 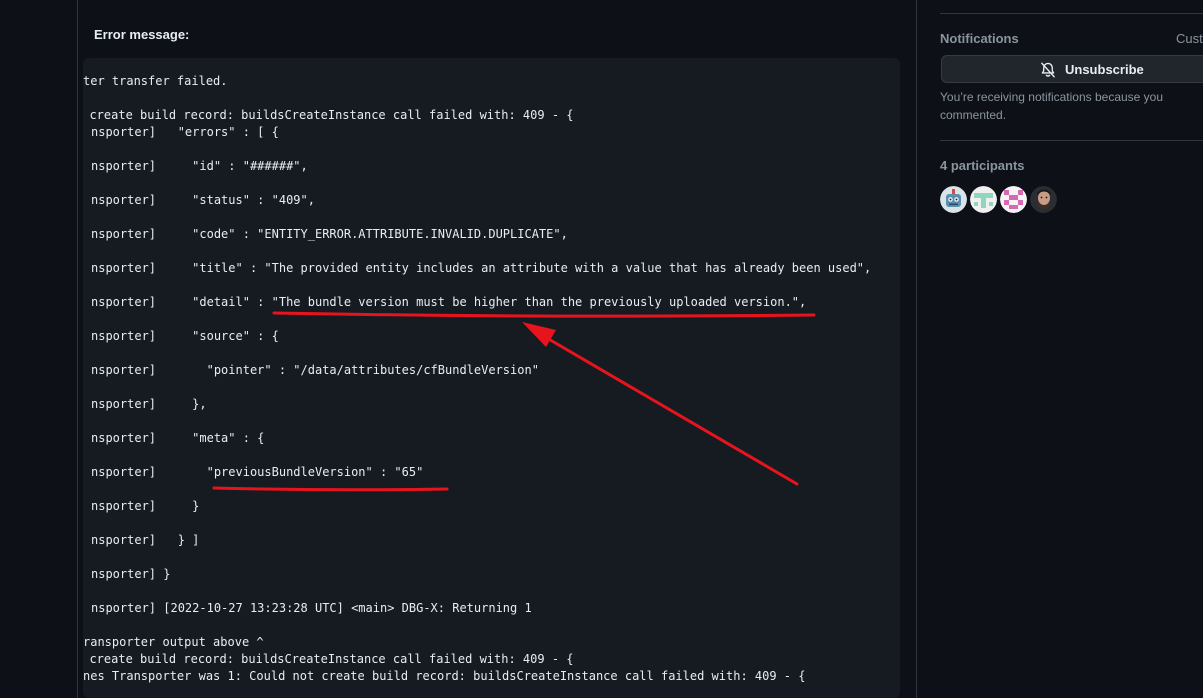 What do you see at coordinates (257, 472) in the screenshot?
I see `code-line: nsporter] "previousBundleVersion" : "65"` at bounding box center [257, 472].